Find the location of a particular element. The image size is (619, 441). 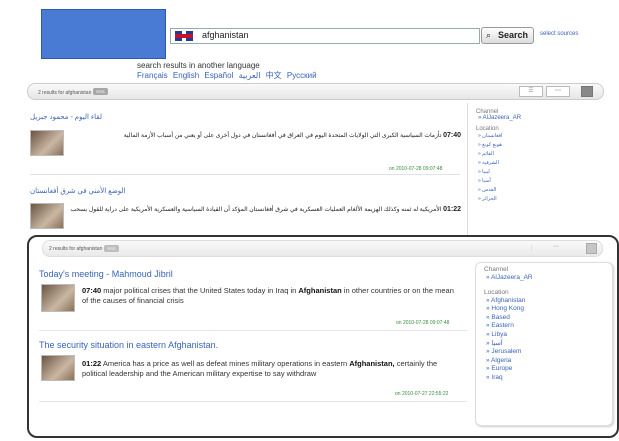

result-title: لقاء اليوم - محمود جبريل is located at coordinates (95, 117).